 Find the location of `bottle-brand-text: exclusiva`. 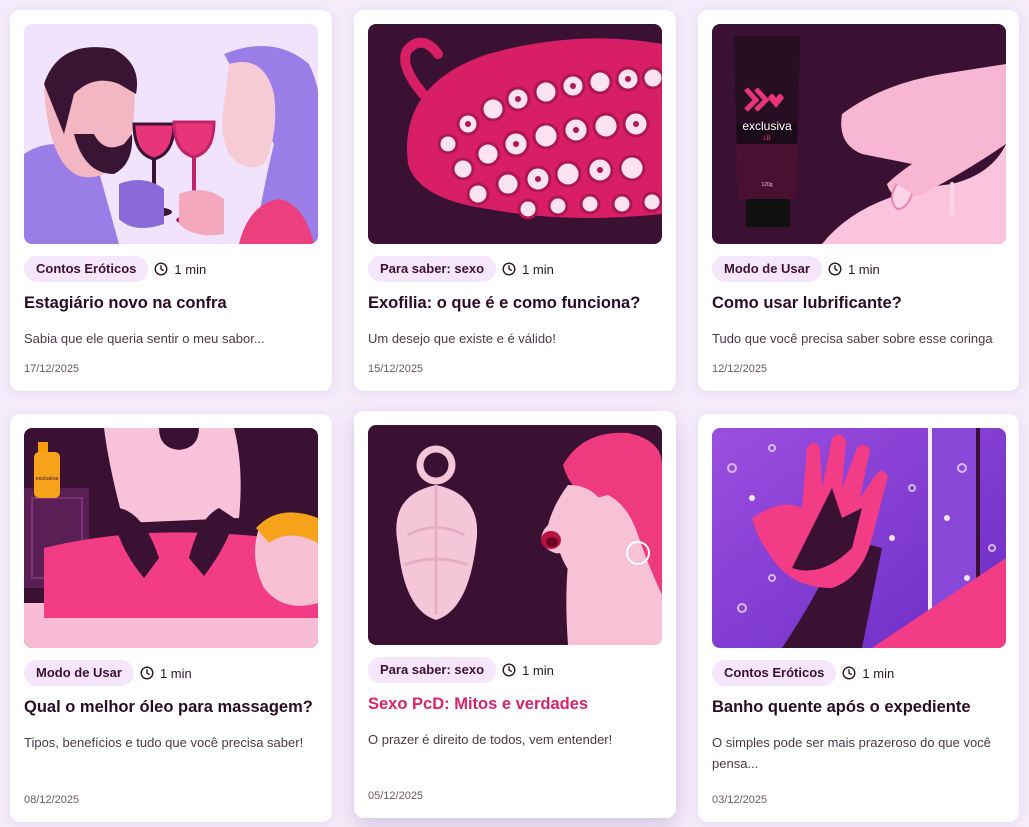

bottle-brand-text: exclusiva is located at coordinates (48, 479).